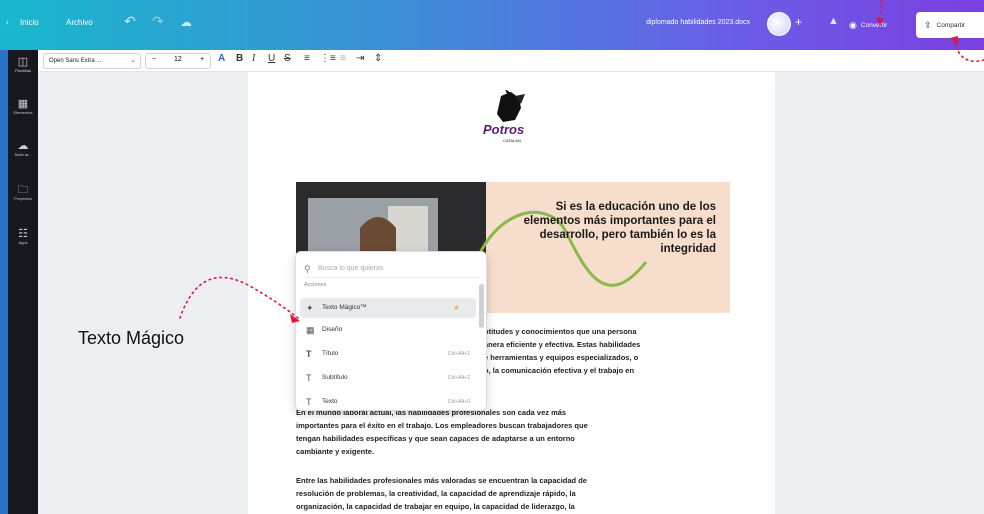 The height and width of the screenshot is (514, 984). I want to click on numbered-list-icon: ≡, so click(343, 58).